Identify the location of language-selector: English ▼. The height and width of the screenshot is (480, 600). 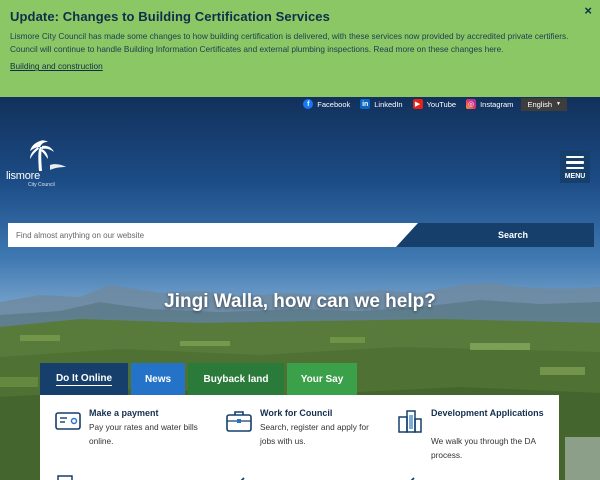
(544, 104).